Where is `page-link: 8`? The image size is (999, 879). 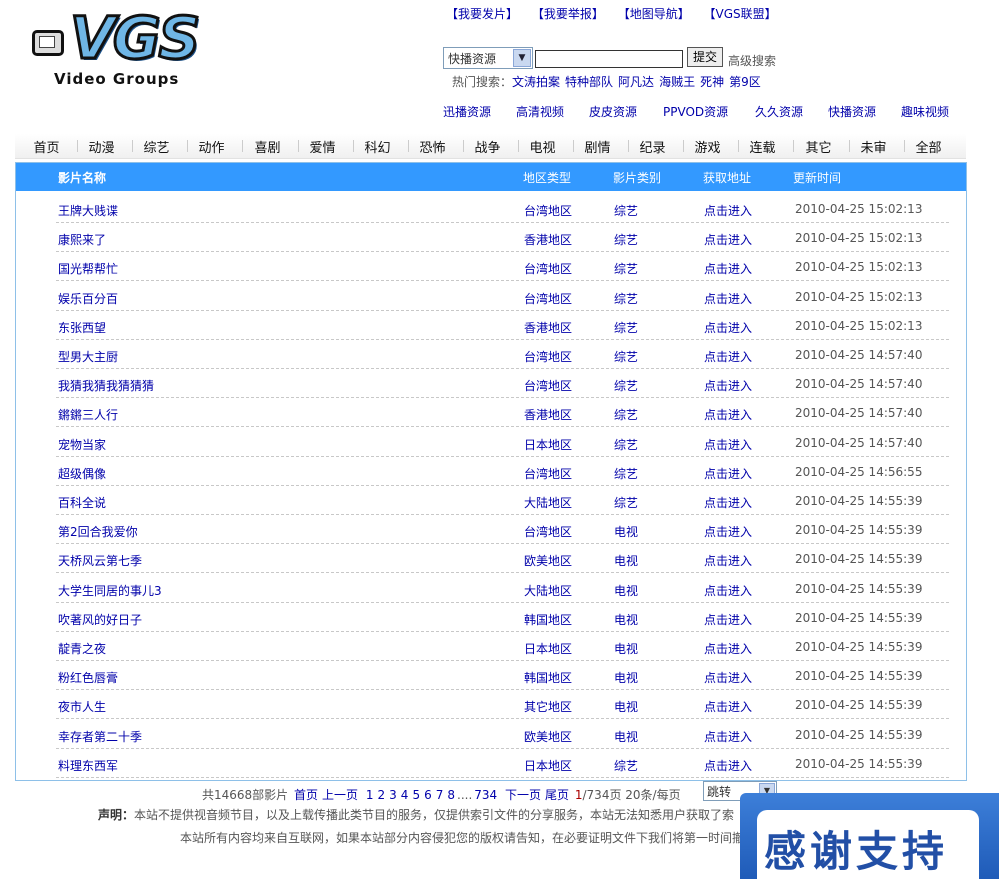
page-link: 8 is located at coordinates (451, 795).